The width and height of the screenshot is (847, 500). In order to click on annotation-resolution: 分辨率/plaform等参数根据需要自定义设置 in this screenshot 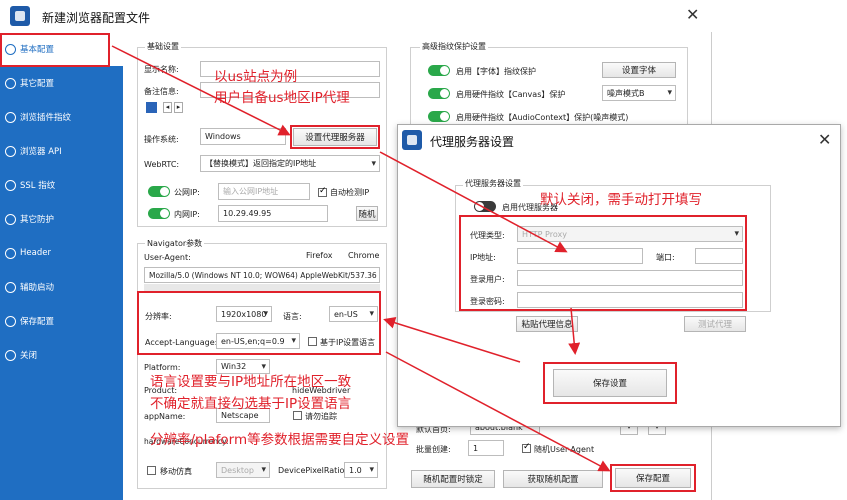, I will do `click(280, 440)`.